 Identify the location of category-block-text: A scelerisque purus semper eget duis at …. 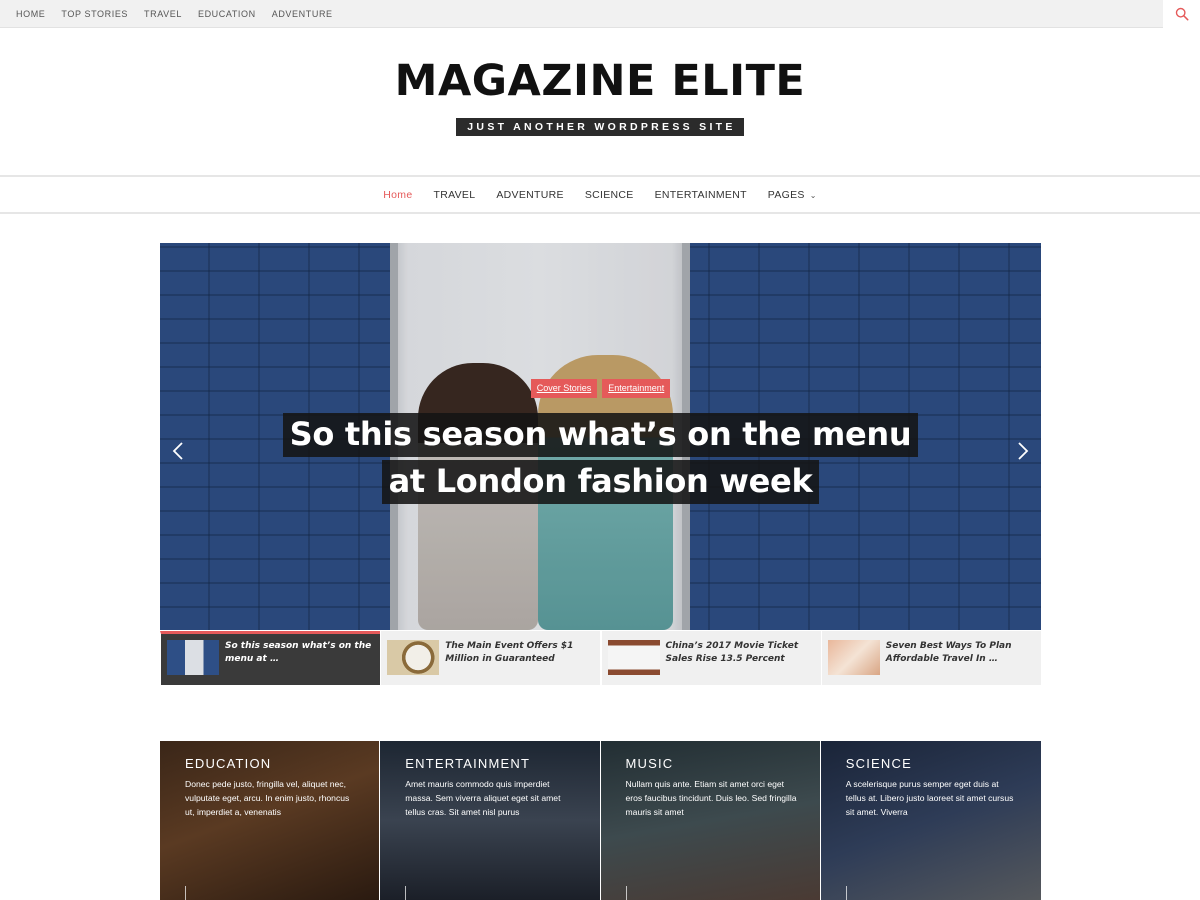
(929, 798).